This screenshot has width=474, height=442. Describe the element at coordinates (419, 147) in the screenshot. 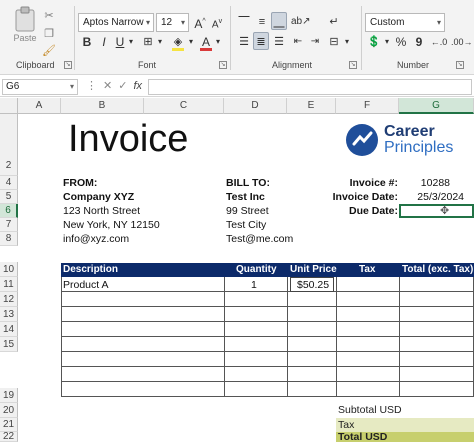

I see `logo-line-2: Principles` at that location.